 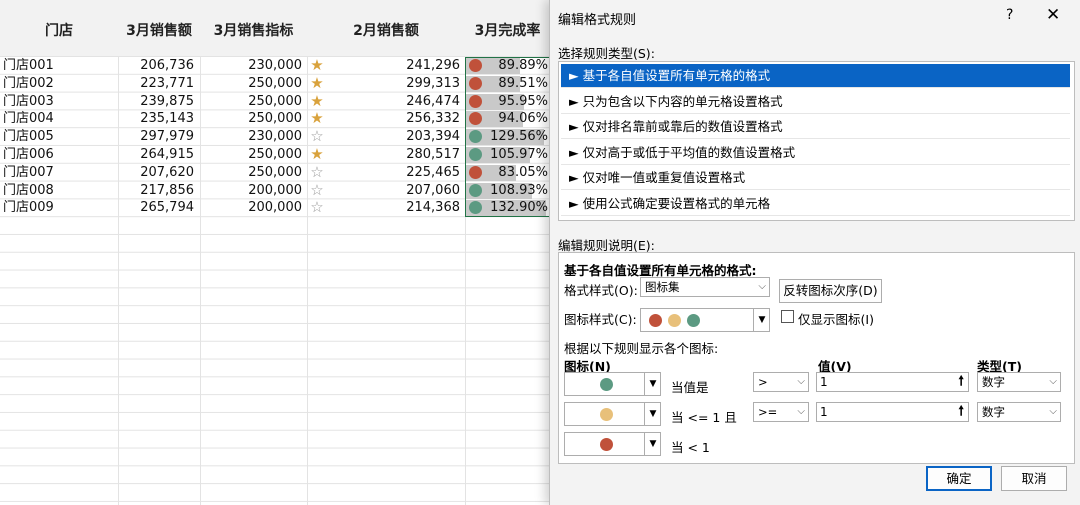 What do you see at coordinates (159, 28) in the screenshot?
I see `header-march-sales: 3月销售额` at bounding box center [159, 28].